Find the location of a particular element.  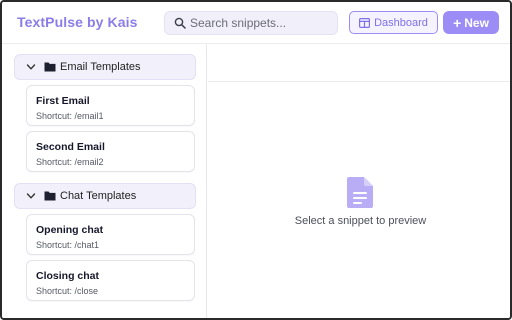

new-snippet-button: + New is located at coordinates (471, 22).